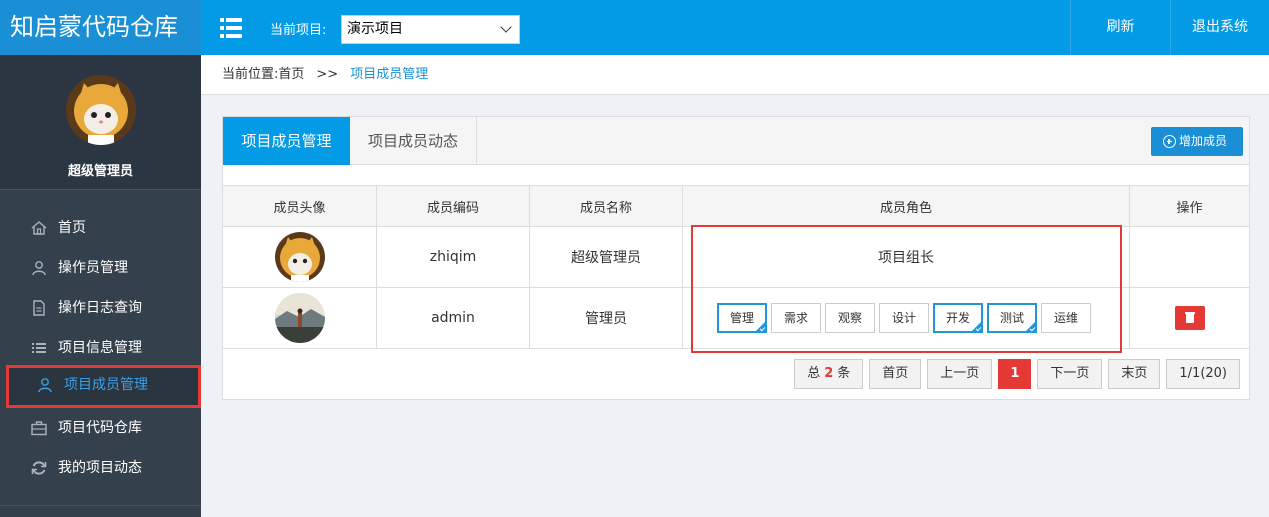 This screenshot has height=517, width=1269. Describe the element at coordinates (39, 228) in the screenshot. I see `home-icon` at that location.